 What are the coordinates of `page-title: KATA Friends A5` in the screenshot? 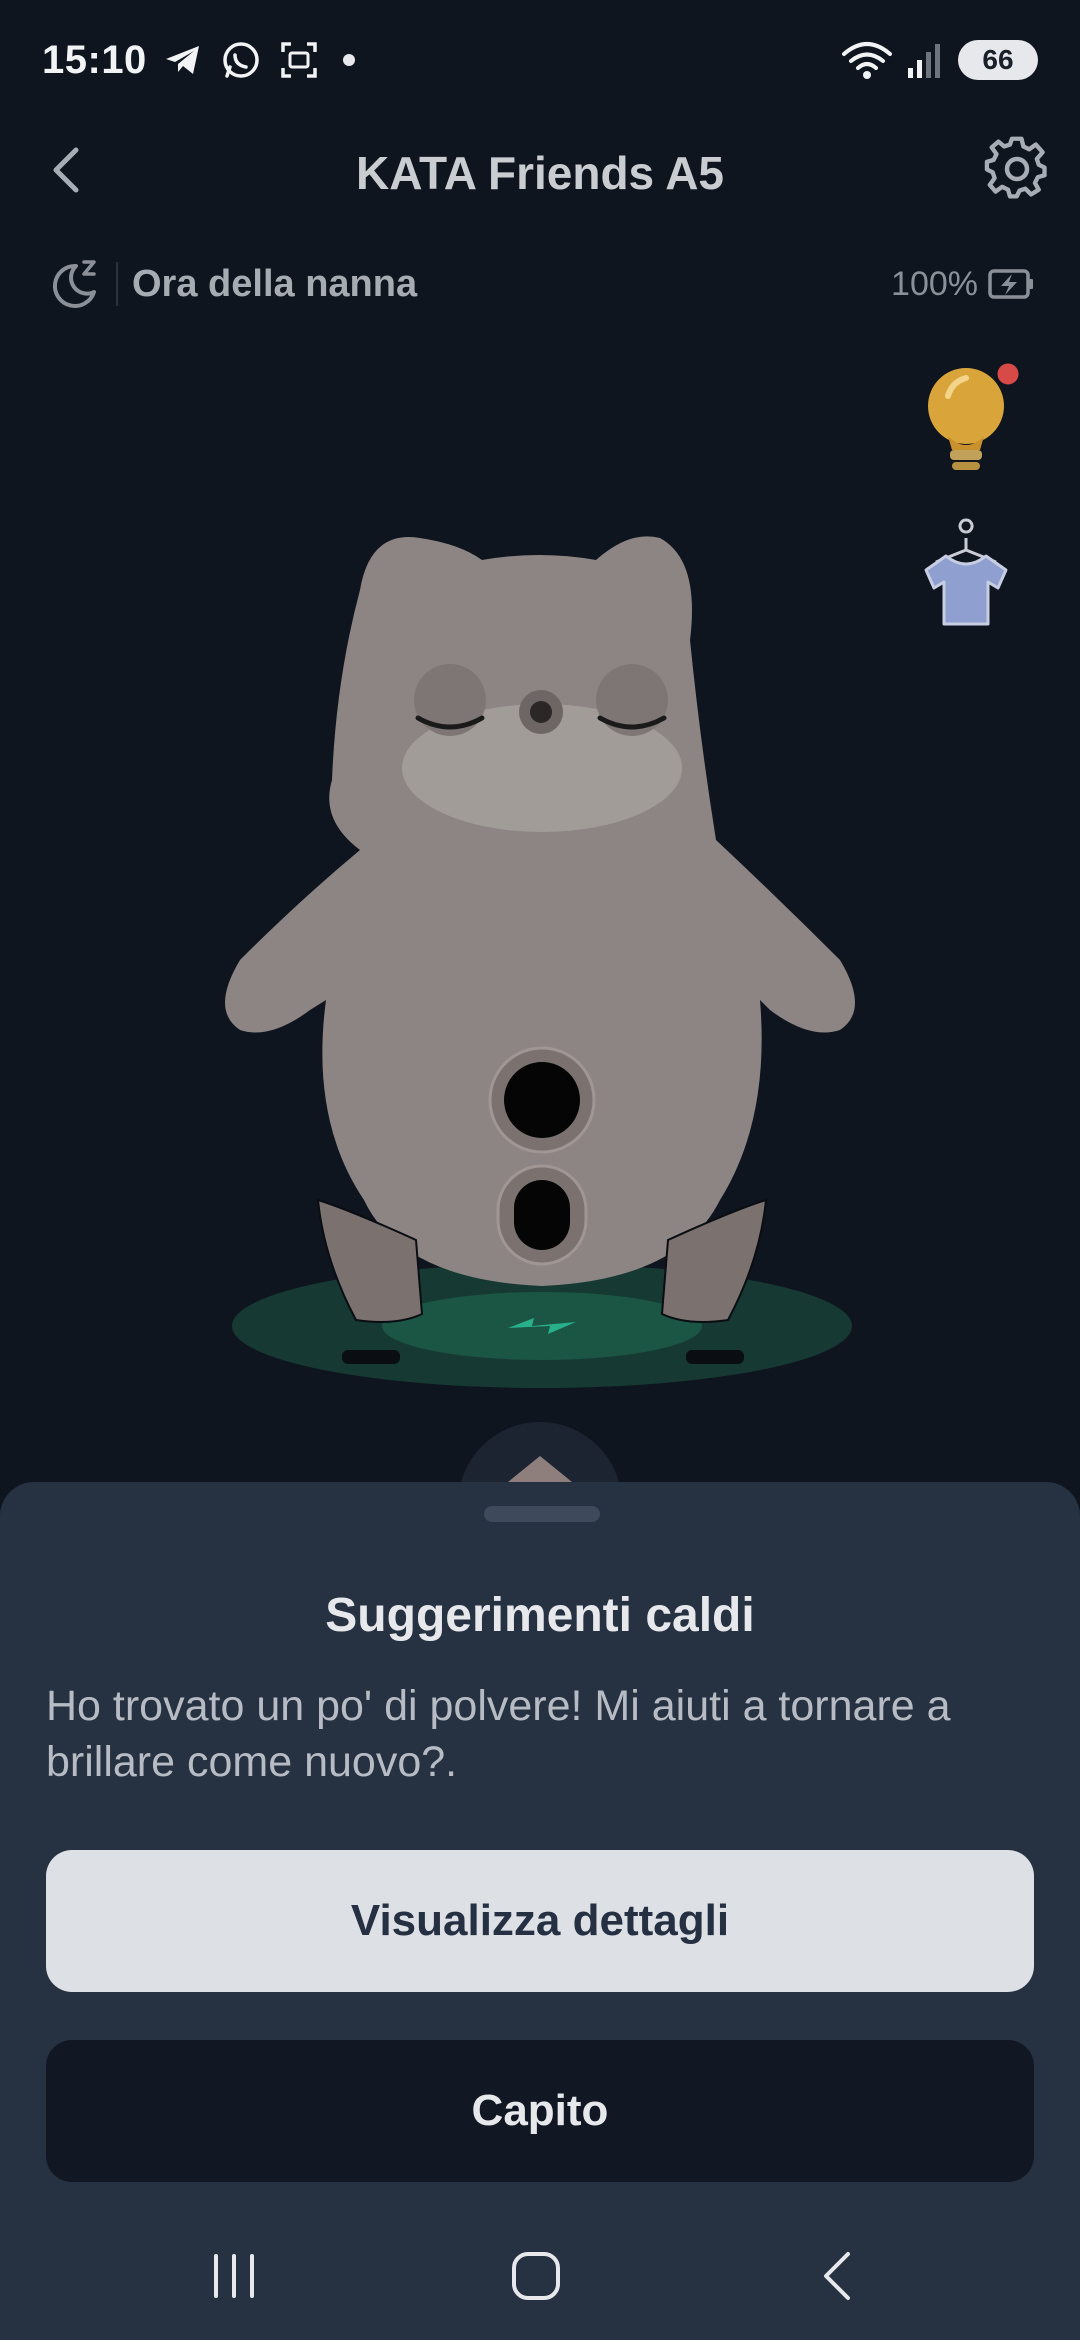 It's located at (540, 173).